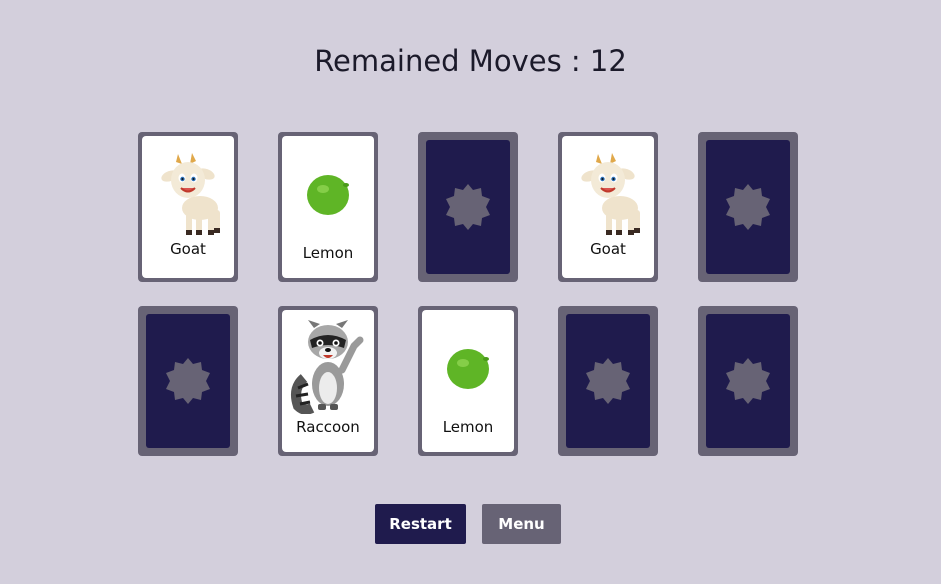 The image size is (941, 584). What do you see at coordinates (328, 366) in the screenshot?
I see `raccoon-icon` at bounding box center [328, 366].